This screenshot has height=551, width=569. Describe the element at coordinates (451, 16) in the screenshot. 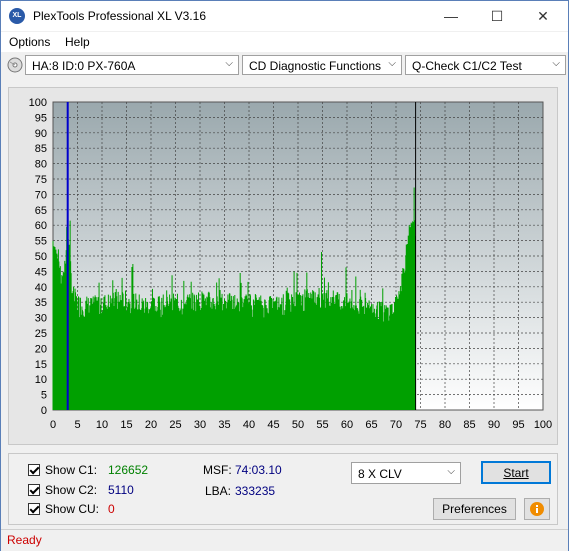

I see `minimize-button: —` at that location.